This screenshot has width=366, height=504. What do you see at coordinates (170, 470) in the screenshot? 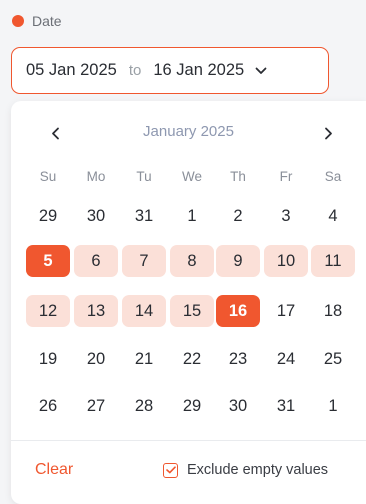
I see `exclude-empty-checkbox` at bounding box center [170, 470].